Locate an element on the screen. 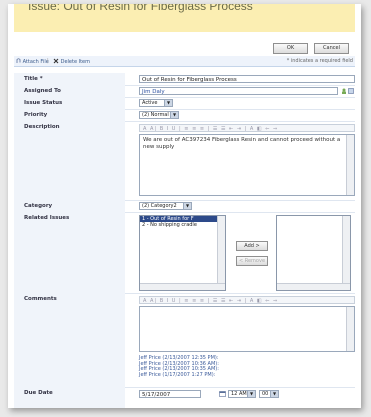  comment-history: Jeff Price (2/13/2007 12:35 PM) is located at coordinates (179, 366).